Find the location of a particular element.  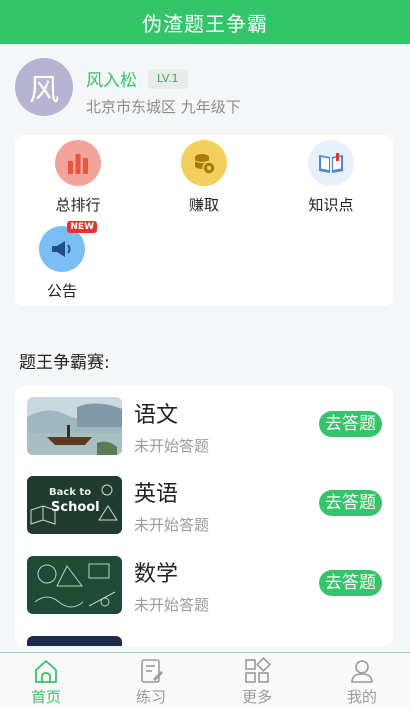

open-book-icon is located at coordinates (331, 163).